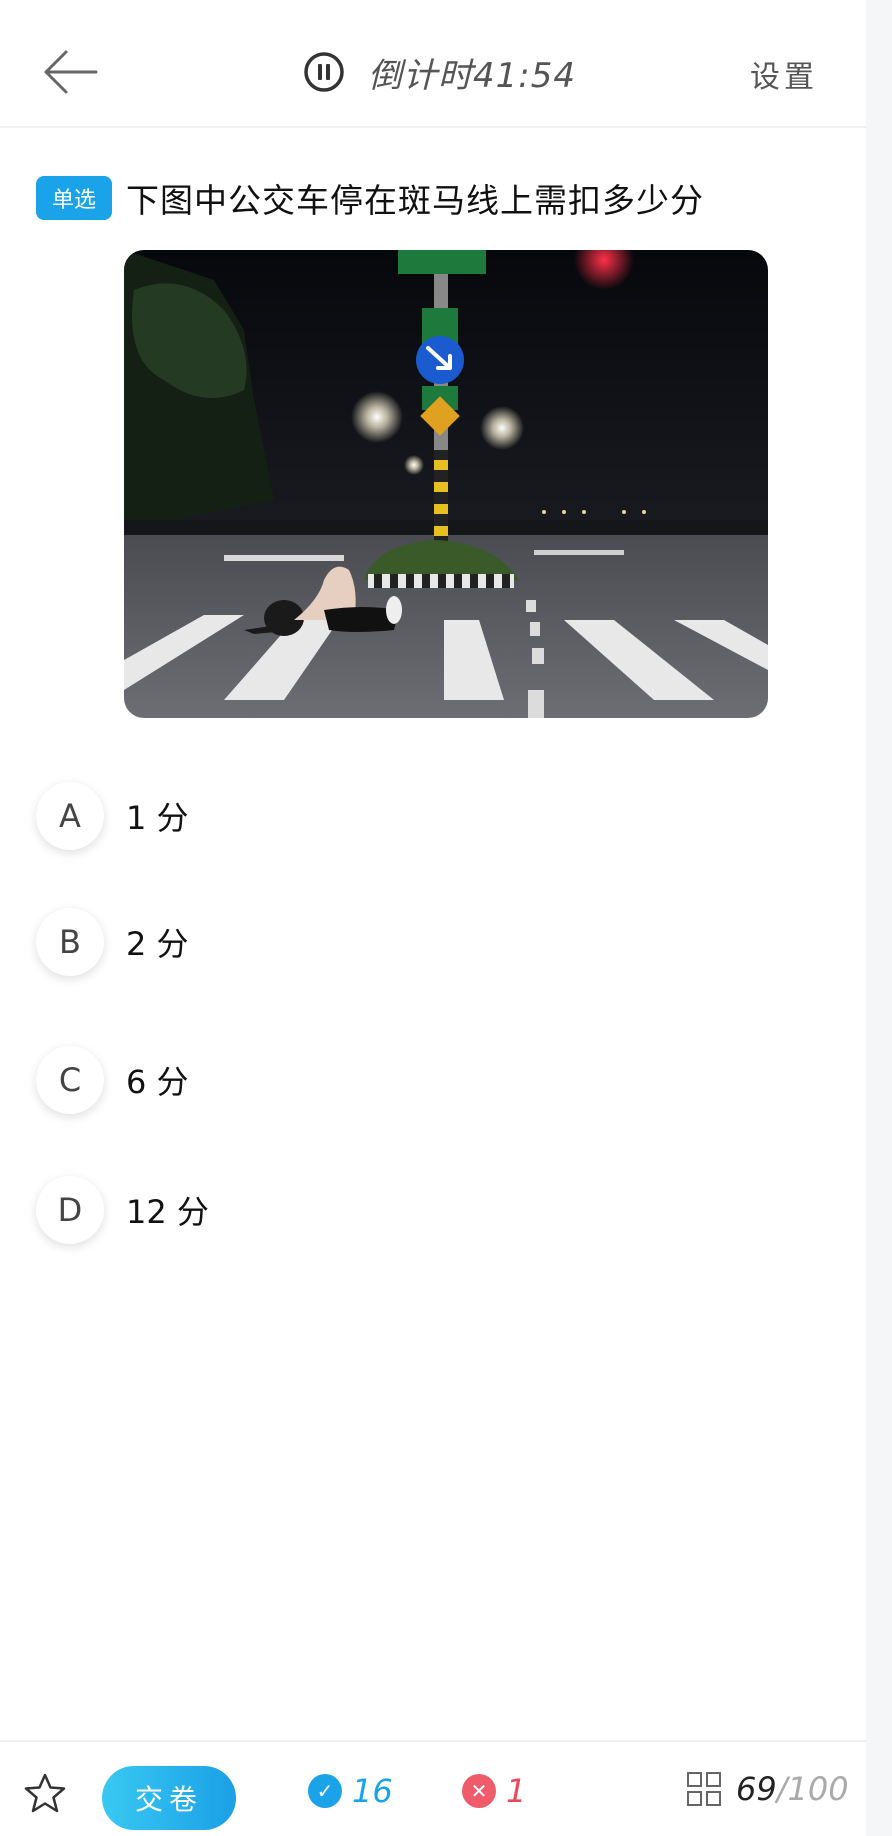 This screenshot has height=1836, width=892. I want to click on option-a: A 1 分, so click(112, 816).